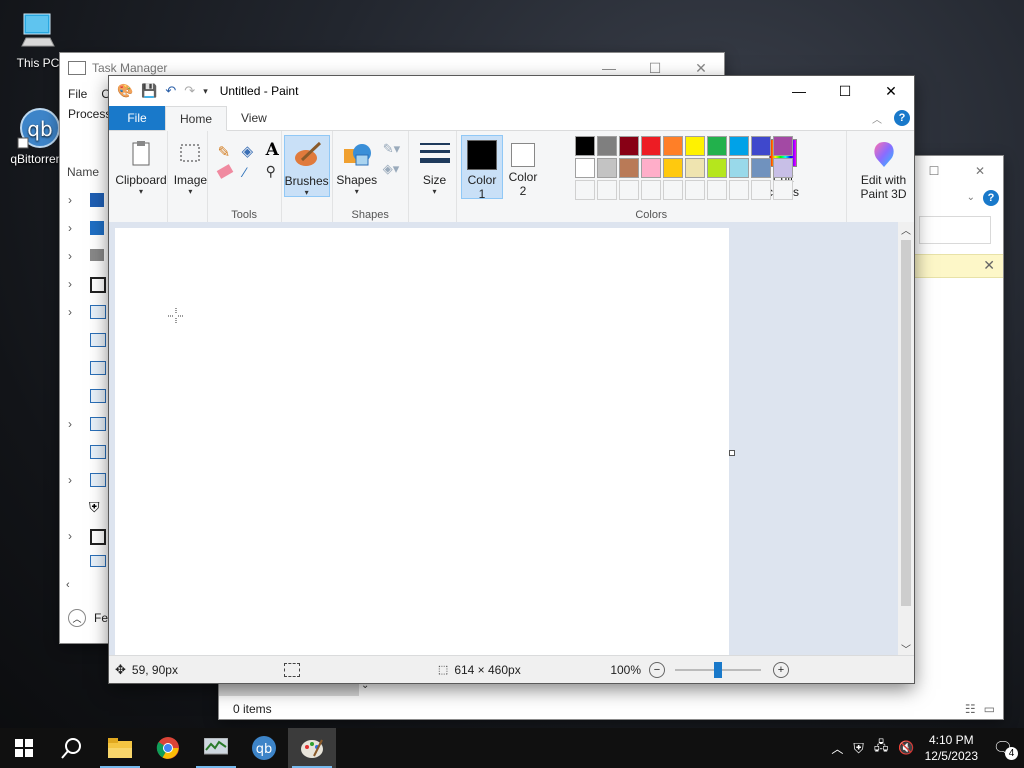 This screenshot has height=768, width=1024. Describe the element at coordinates (24, 748) in the screenshot. I see `start-button` at that location.